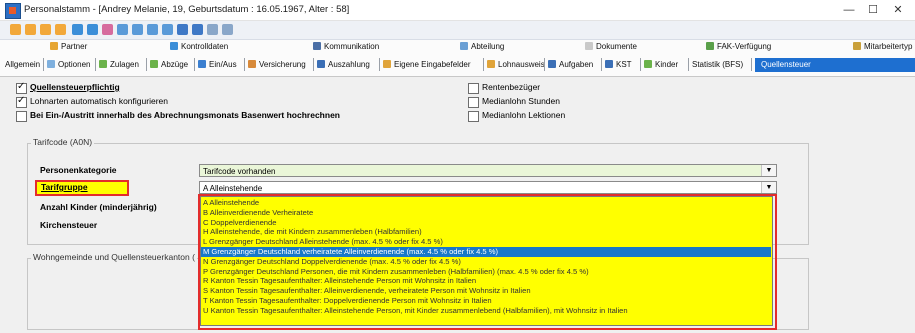 The height and width of the screenshot is (333, 915). Describe the element at coordinates (873, 10) in the screenshot. I see `maximize-button: ☐` at that location.